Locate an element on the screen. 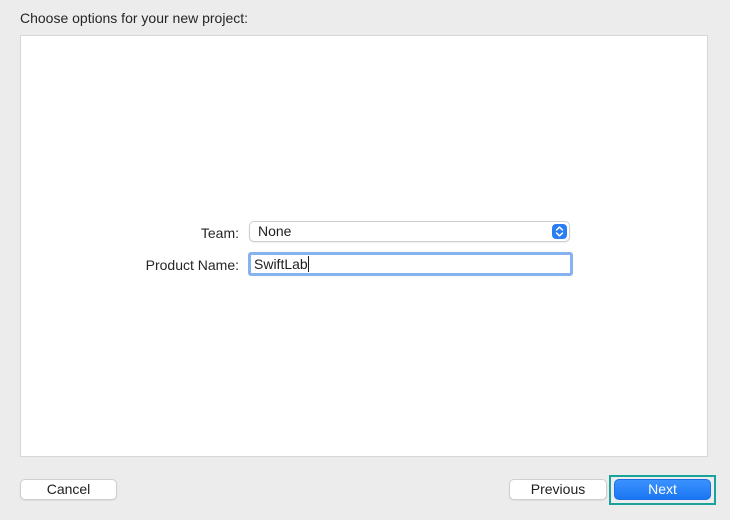 This screenshot has height=520, width=730. product-name-field: SwiftLab is located at coordinates (410, 264).